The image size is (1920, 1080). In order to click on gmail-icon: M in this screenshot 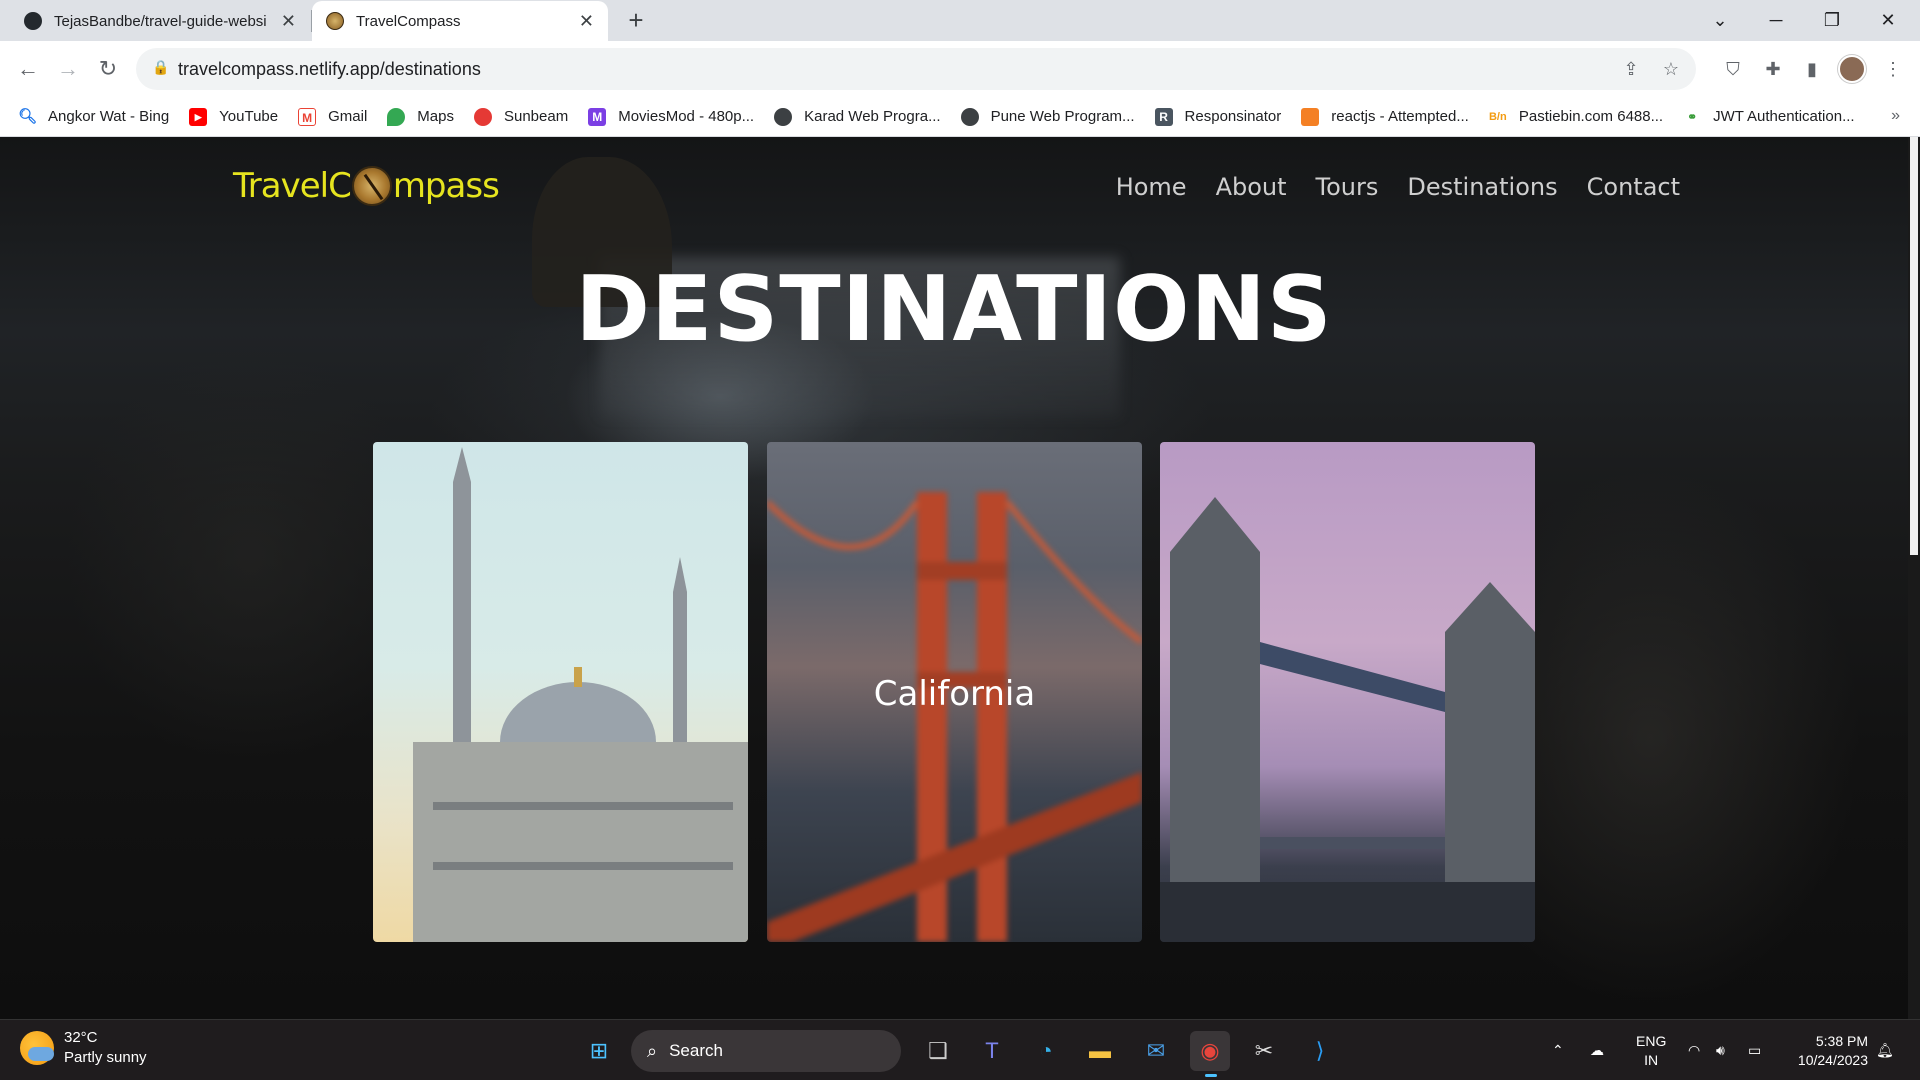, I will do `click(307, 116)`.